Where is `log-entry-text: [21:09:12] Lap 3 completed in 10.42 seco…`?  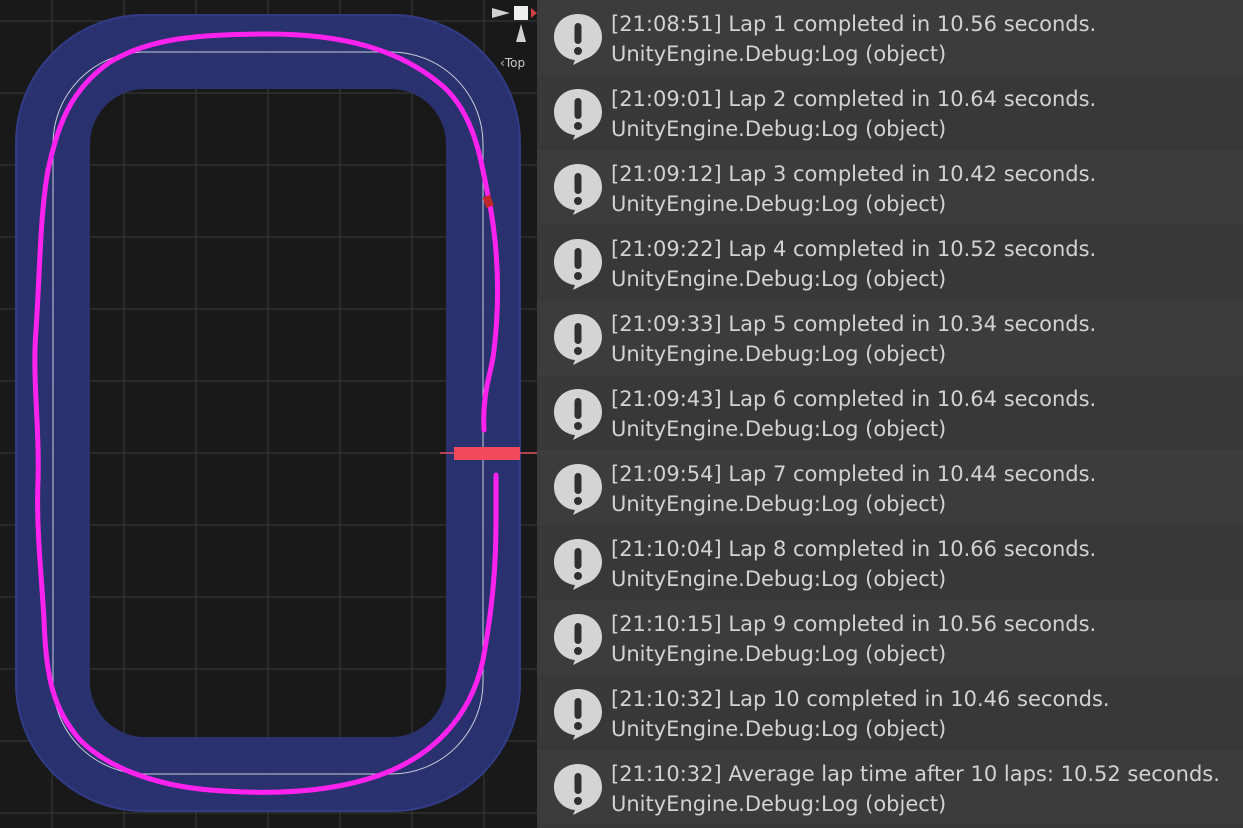
log-entry-text: [21:09:12] Lap 3 completed in 10.42 seco… is located at coordinates (853, 189).